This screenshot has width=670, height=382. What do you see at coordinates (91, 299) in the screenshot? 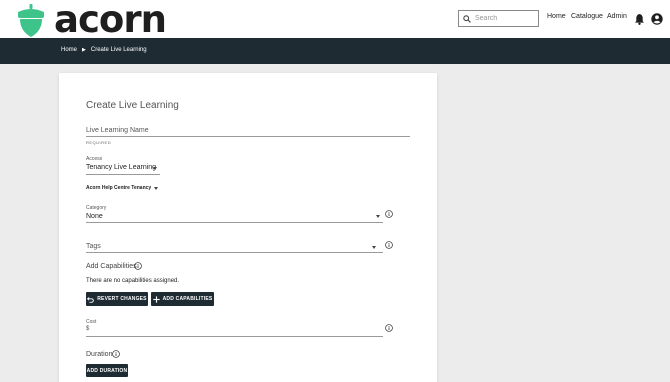
I see `undo-icon` at bounding box center [91, 299].